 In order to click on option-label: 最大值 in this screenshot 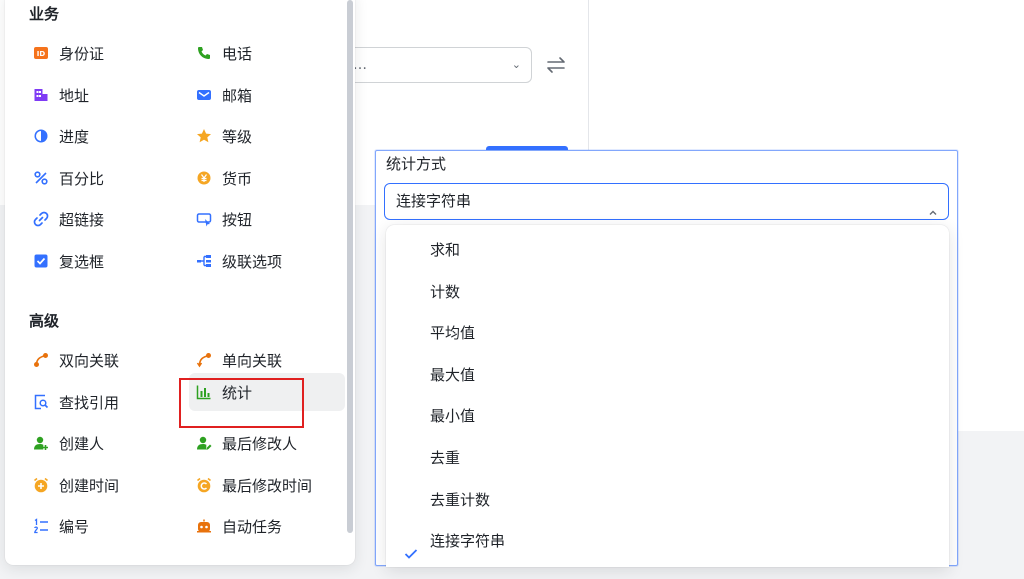, I will do `click(453, 375)`.